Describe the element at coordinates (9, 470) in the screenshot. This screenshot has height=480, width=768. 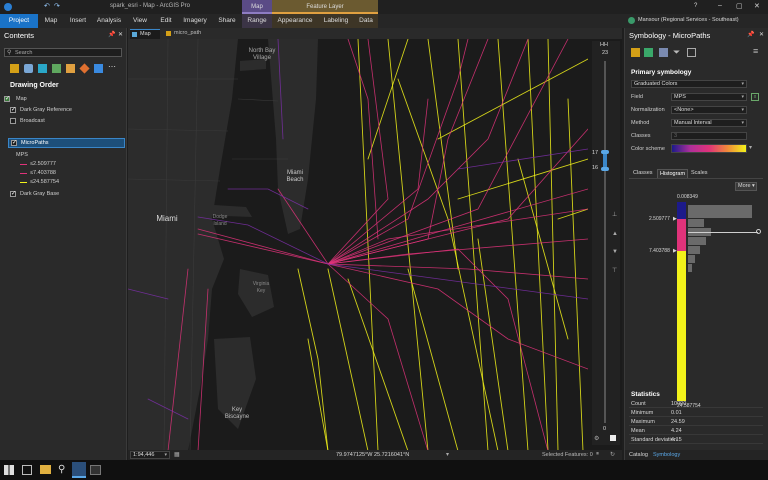
I see `windows-start-icon` at that location.